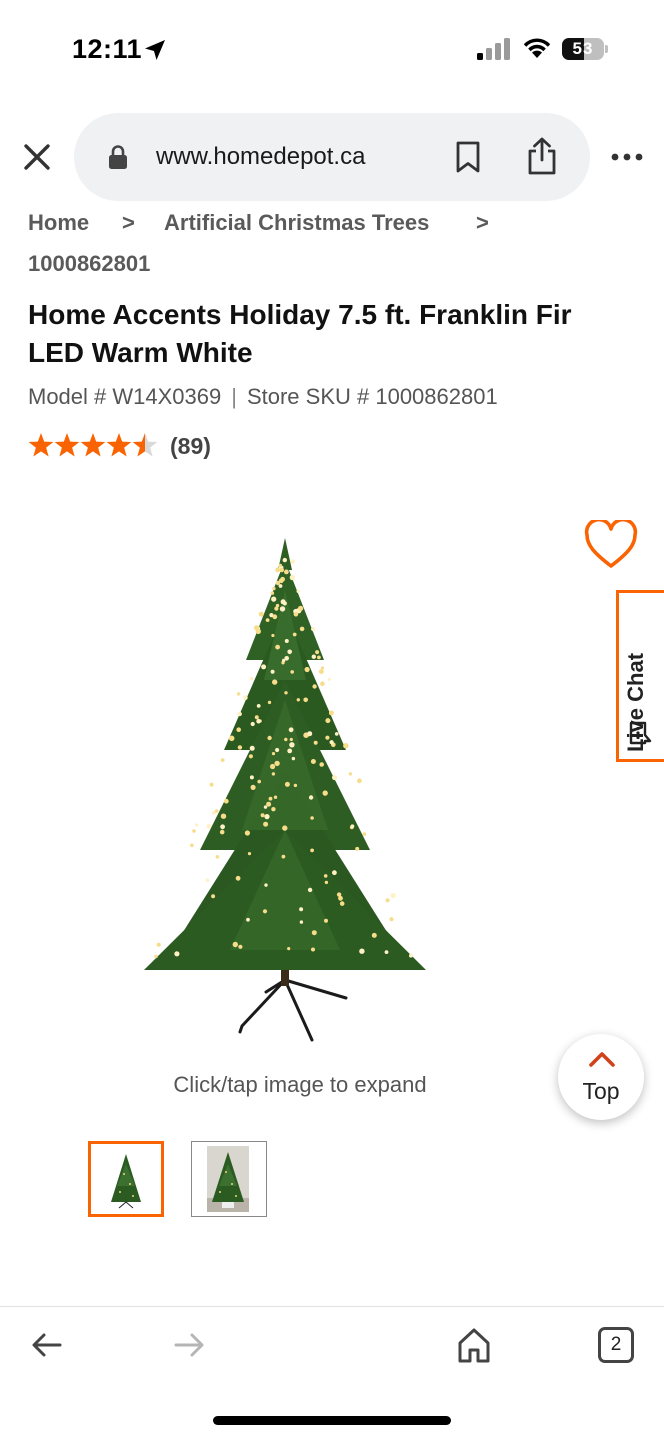 The image size is (664, 1440). What do you see at coordinates (332, 1420) in the screenshot?
I see `home-indicator` at bounding box center [332, 1420].